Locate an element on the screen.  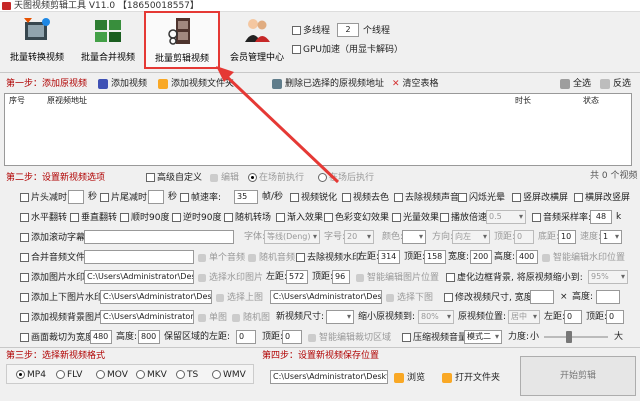
scroll-text-input is located at coordinates (159, 237).